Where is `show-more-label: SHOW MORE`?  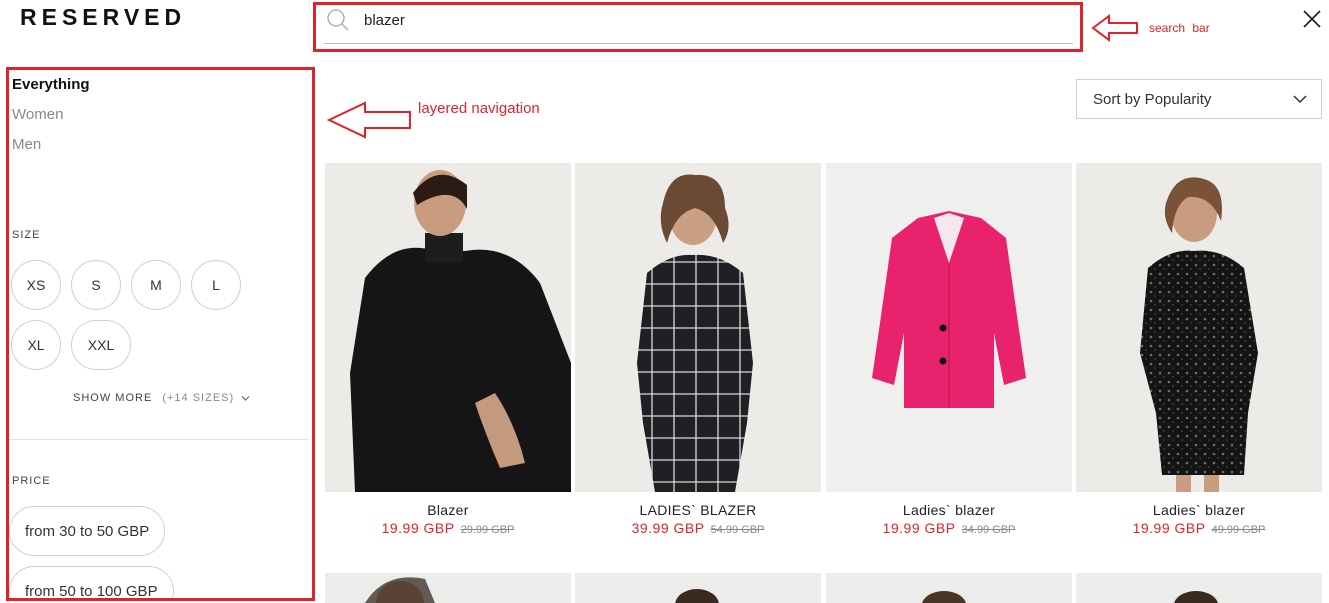 show-more-label: SHOW MORE is located at coordinates (113, 398).